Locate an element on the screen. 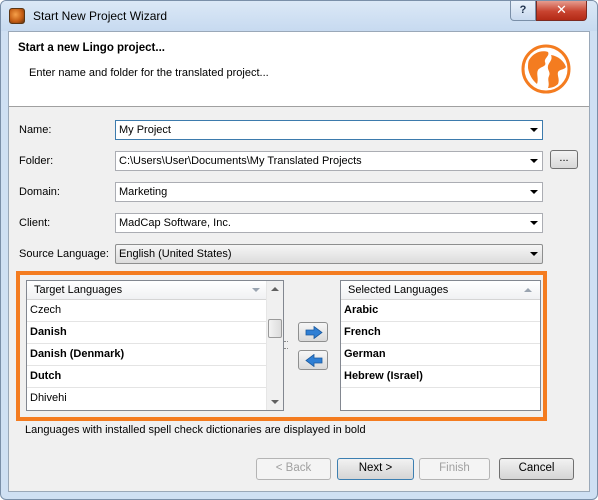 The width and height of the screenshot is (598, 500). source-language-select: English (United States) is located at coordinates (329, 254).